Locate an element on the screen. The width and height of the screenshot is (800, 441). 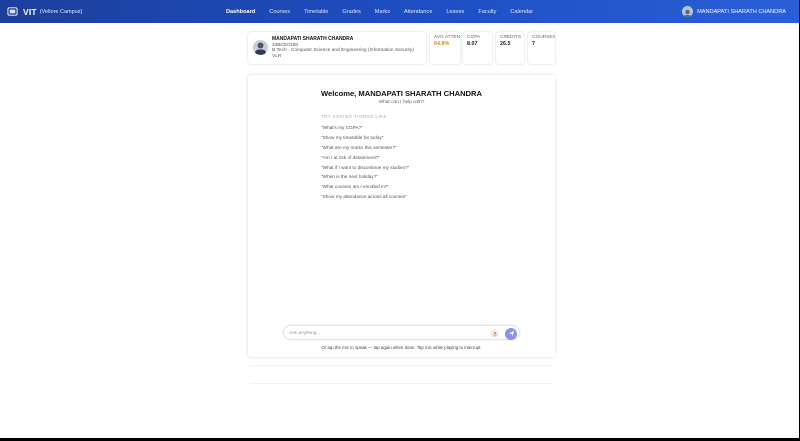
nav-link-calendar: Calendar is located at coordinates (521, 12).